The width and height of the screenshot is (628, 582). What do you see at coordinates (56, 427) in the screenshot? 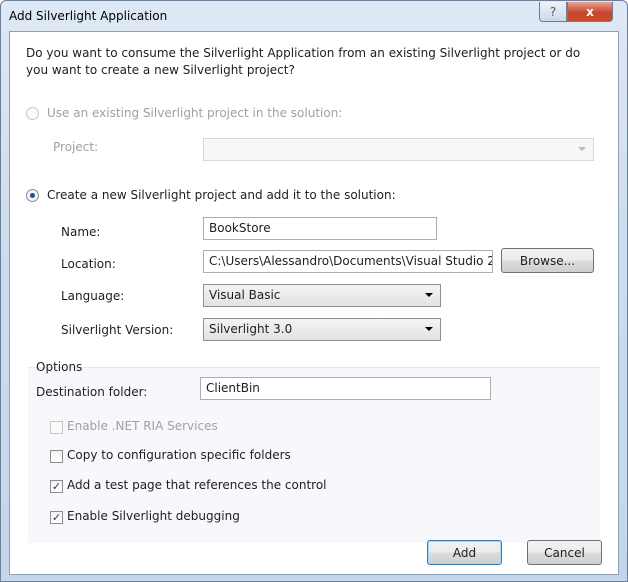
I see `ria-services-checkbox` at bounding box center [56, 427].